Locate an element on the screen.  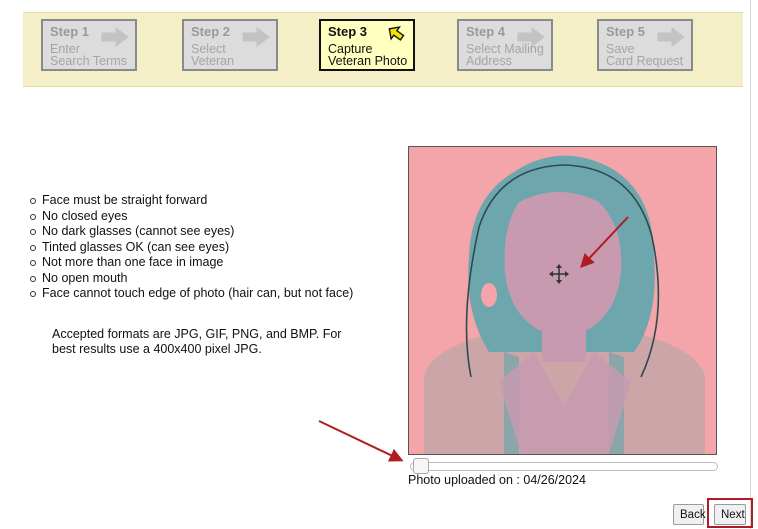
step-4-number: Step 4 is located at coordinates (486, 31).